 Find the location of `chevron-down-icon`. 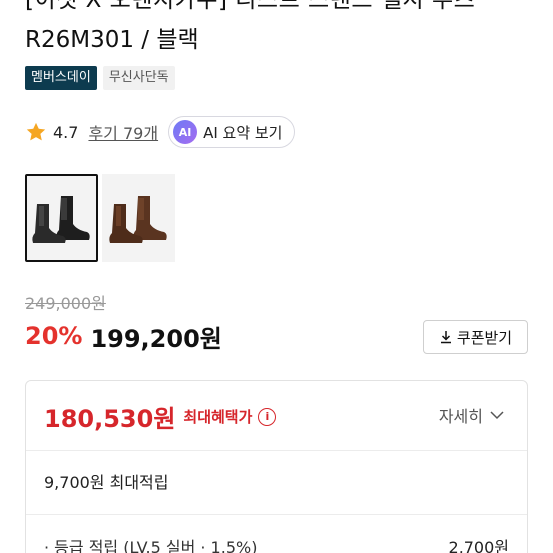

chevron-down-icon is located at coordinates (497, 415).